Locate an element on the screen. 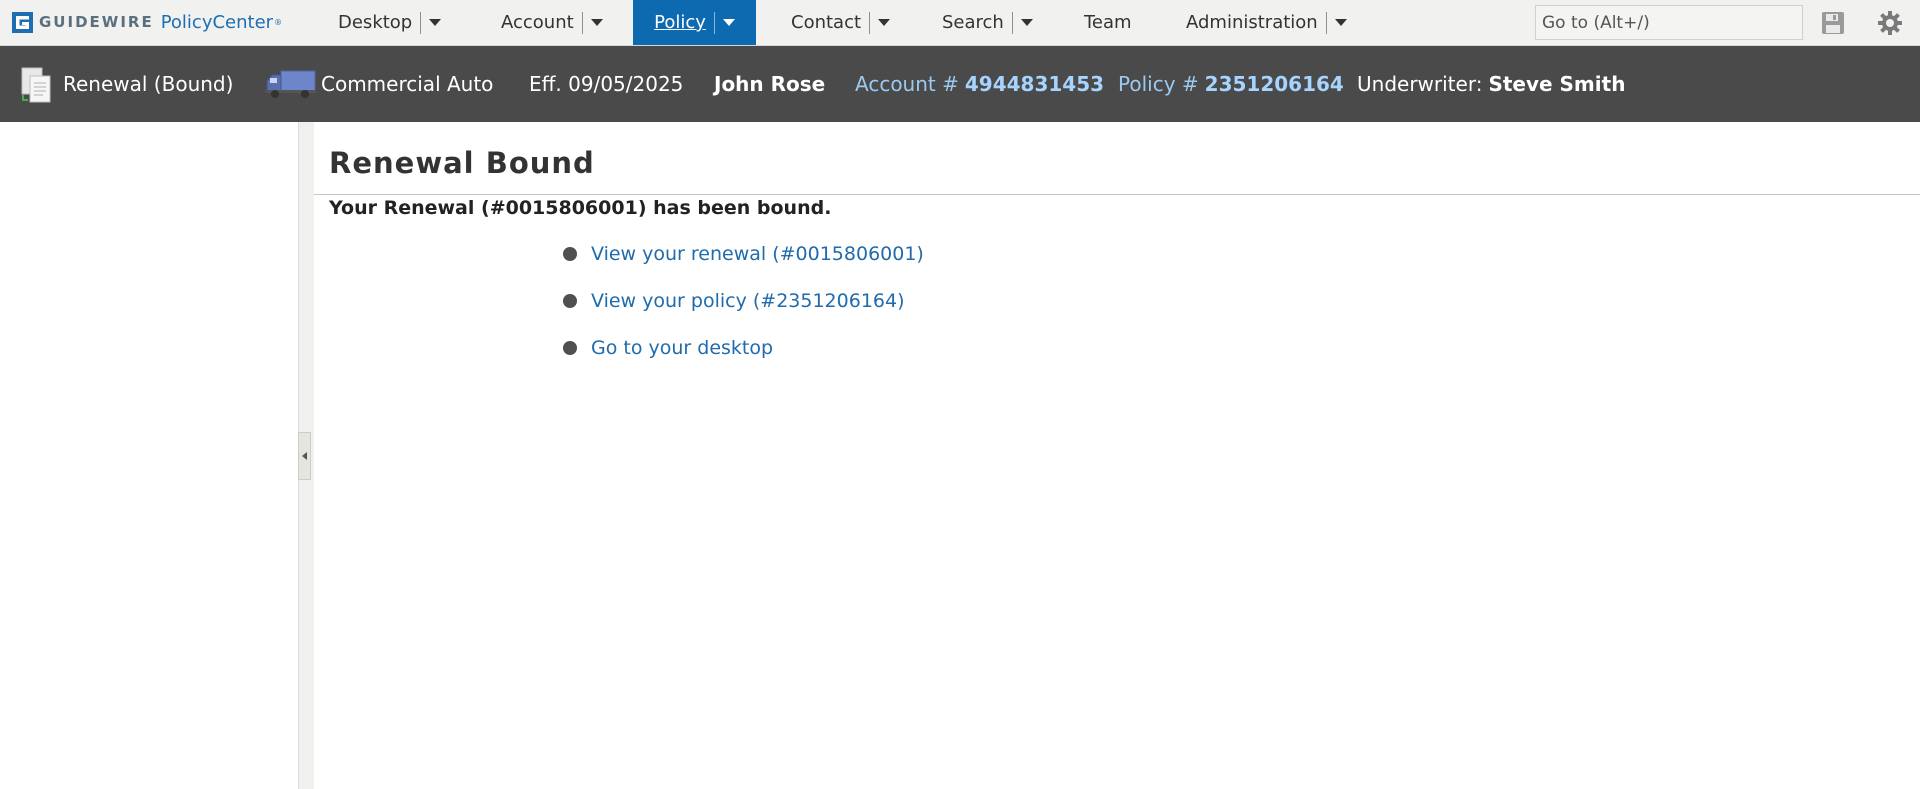 The image size is (1920, 789). list-item: View your policy (#2351206164) is located at coordinates (743, 300).